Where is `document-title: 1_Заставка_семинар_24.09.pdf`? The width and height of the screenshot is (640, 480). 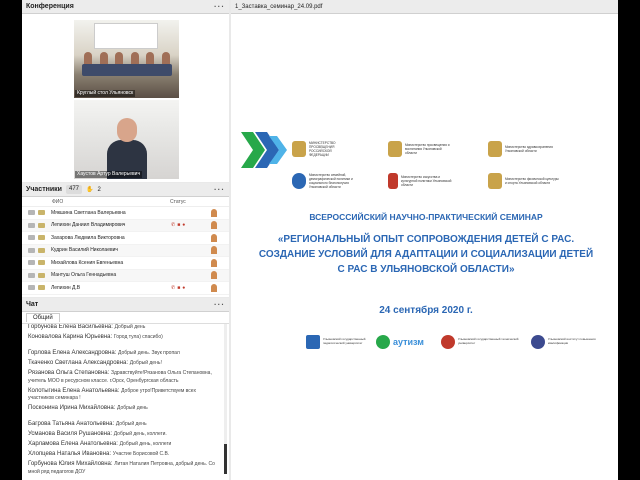 document-title: 1_Заставка_семинар_24.09.pdf is located at coordinates (424, 7).